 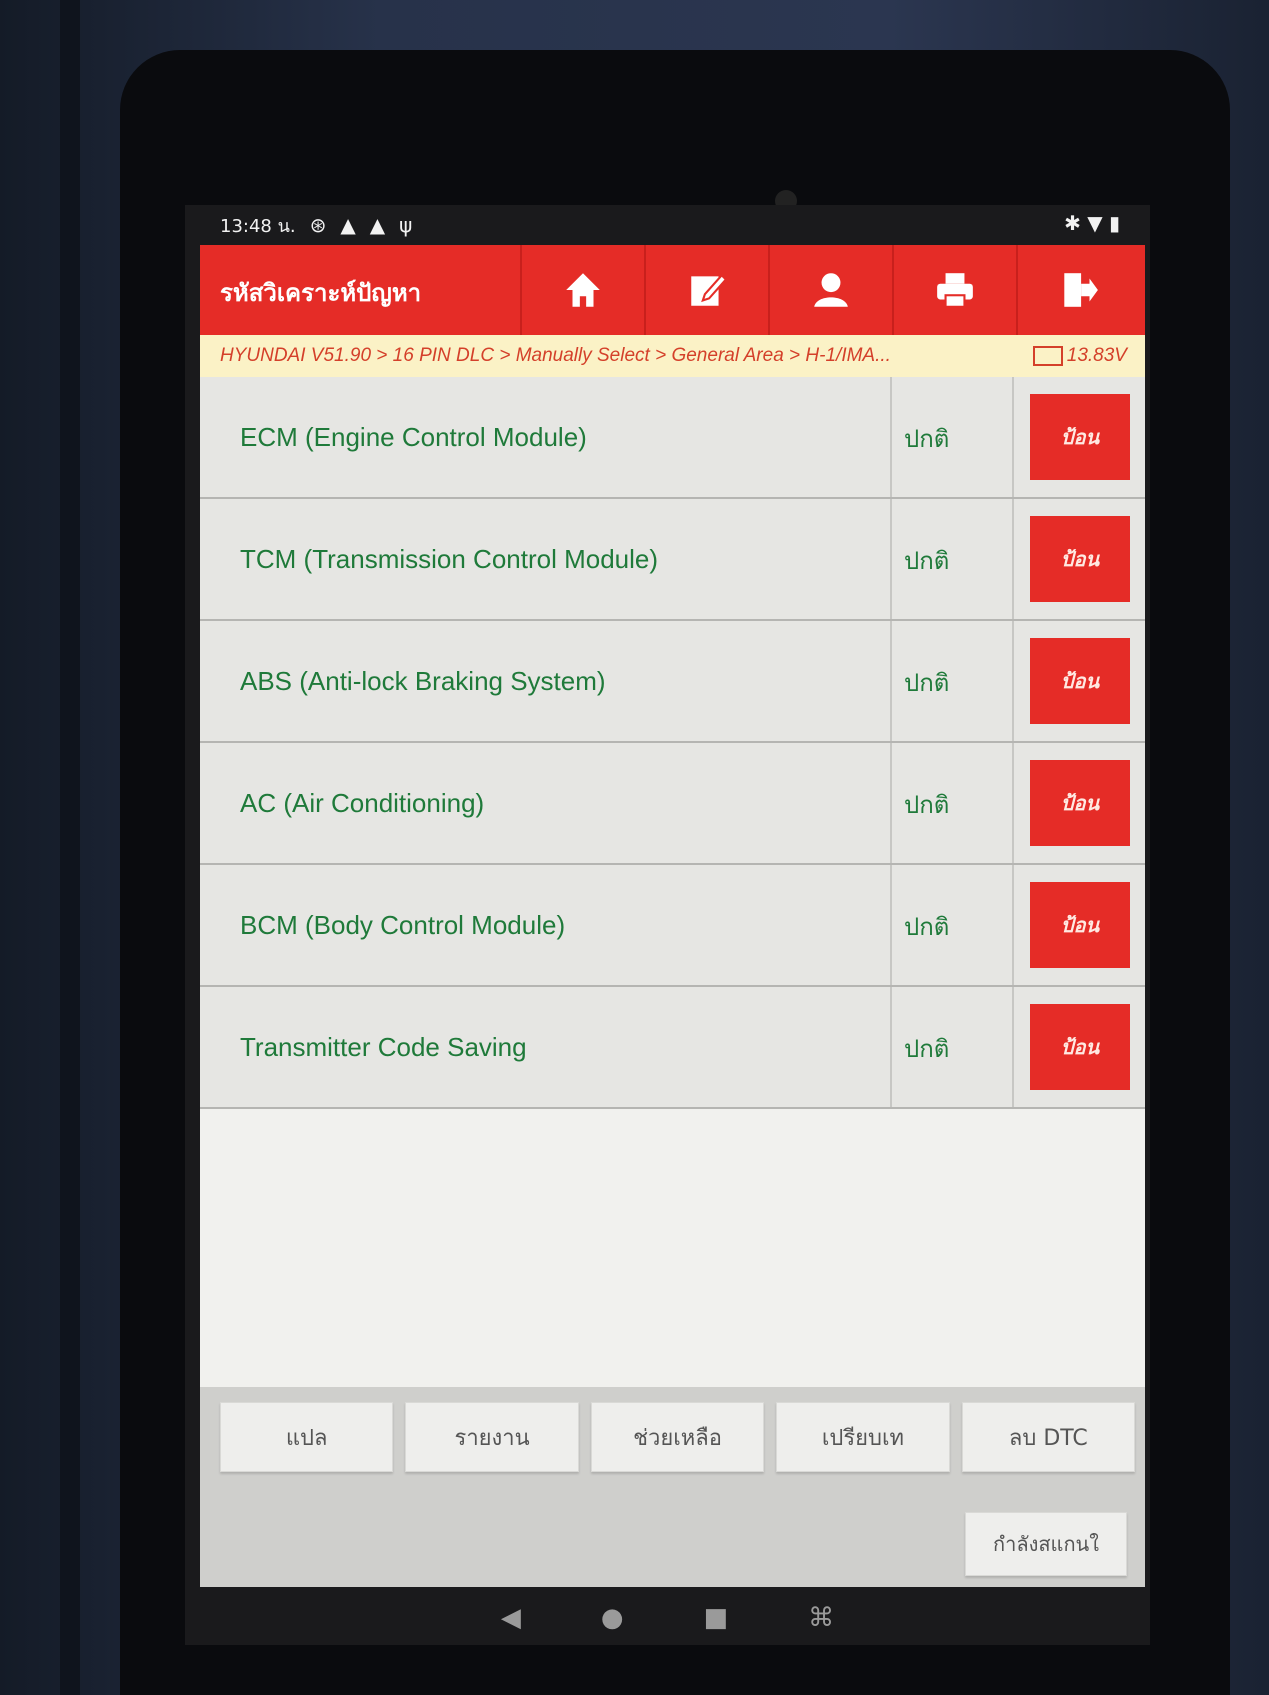 What do you see at coordinates (511, 1618) in the screenshot?
I see `back-icon: ◀` at bounding box center [511, 1618].